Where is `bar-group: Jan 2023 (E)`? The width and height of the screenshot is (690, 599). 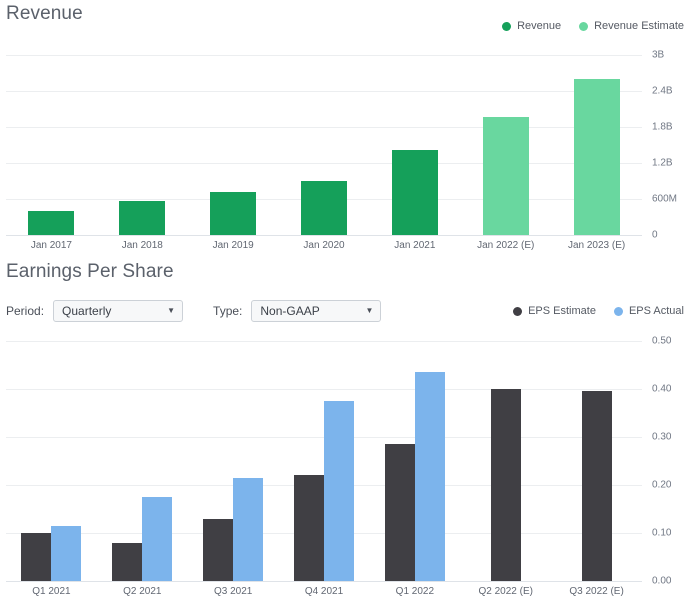 bar-group: Jan 2023 (E) is located at coordinates (596, 153).